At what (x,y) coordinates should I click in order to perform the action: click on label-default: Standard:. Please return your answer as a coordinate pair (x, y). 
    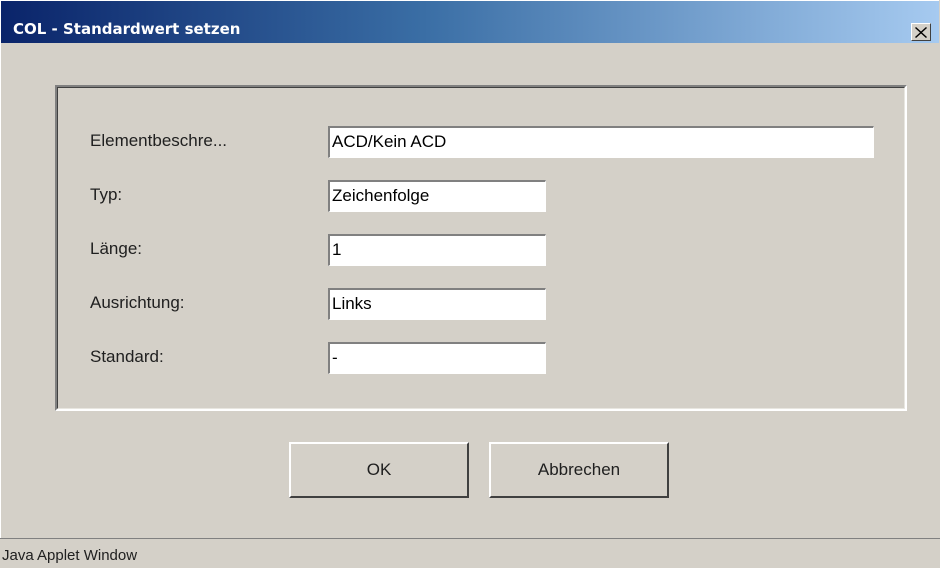
    Looking at the image, I should click on (127, 356).